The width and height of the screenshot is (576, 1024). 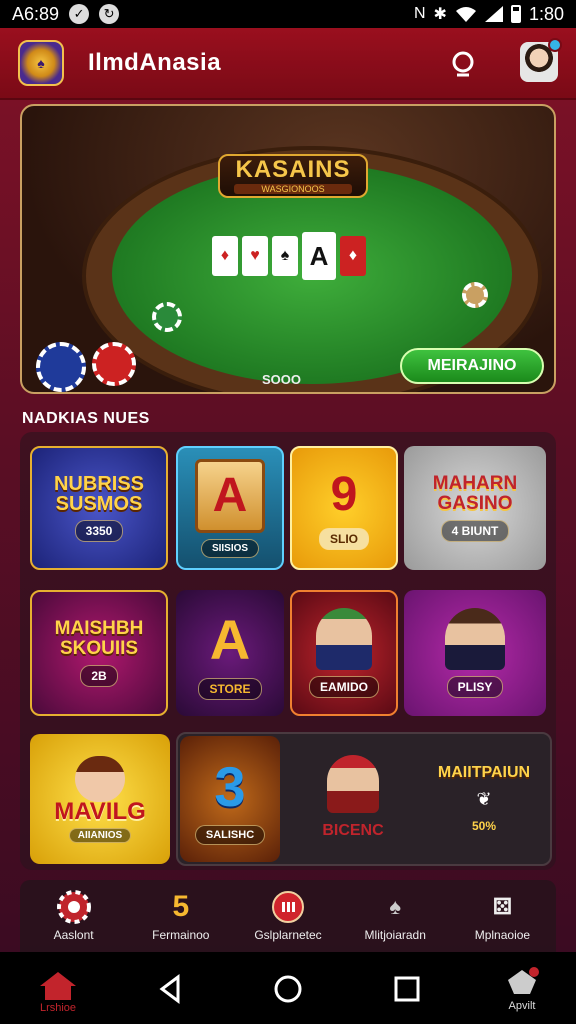 I want to click on game-tile: A SIISIOS, so click(x=230, y=508).